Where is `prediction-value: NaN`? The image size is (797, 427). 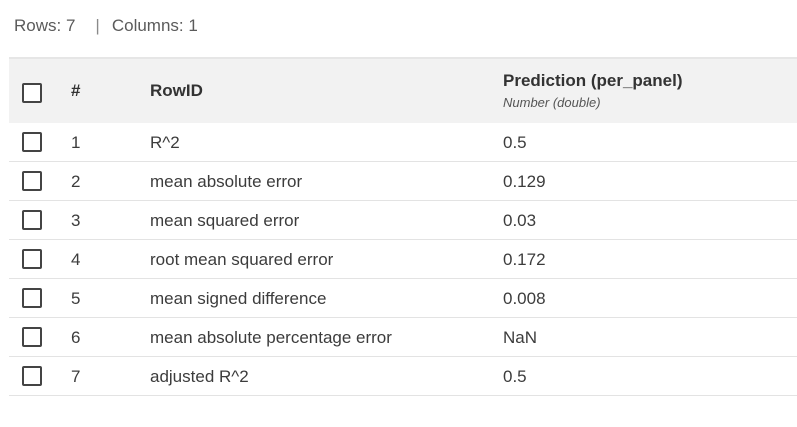
prediction-value: NaN is located at coordinates (520, 337).